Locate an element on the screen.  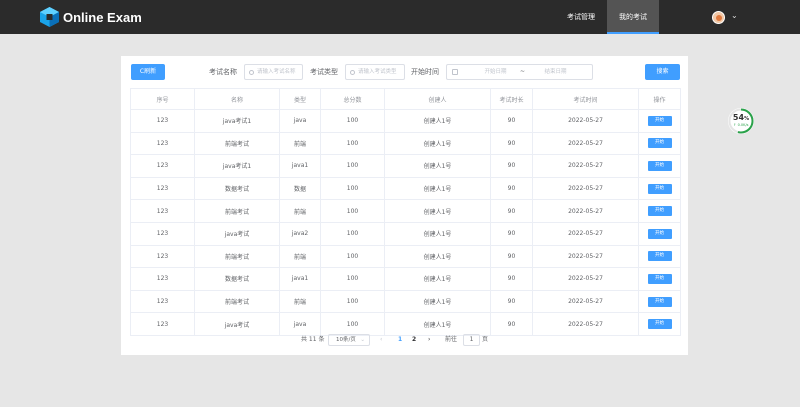
date-range-picker: 开始日期 ~ 结束日期 is located at coordinates (519, 72).